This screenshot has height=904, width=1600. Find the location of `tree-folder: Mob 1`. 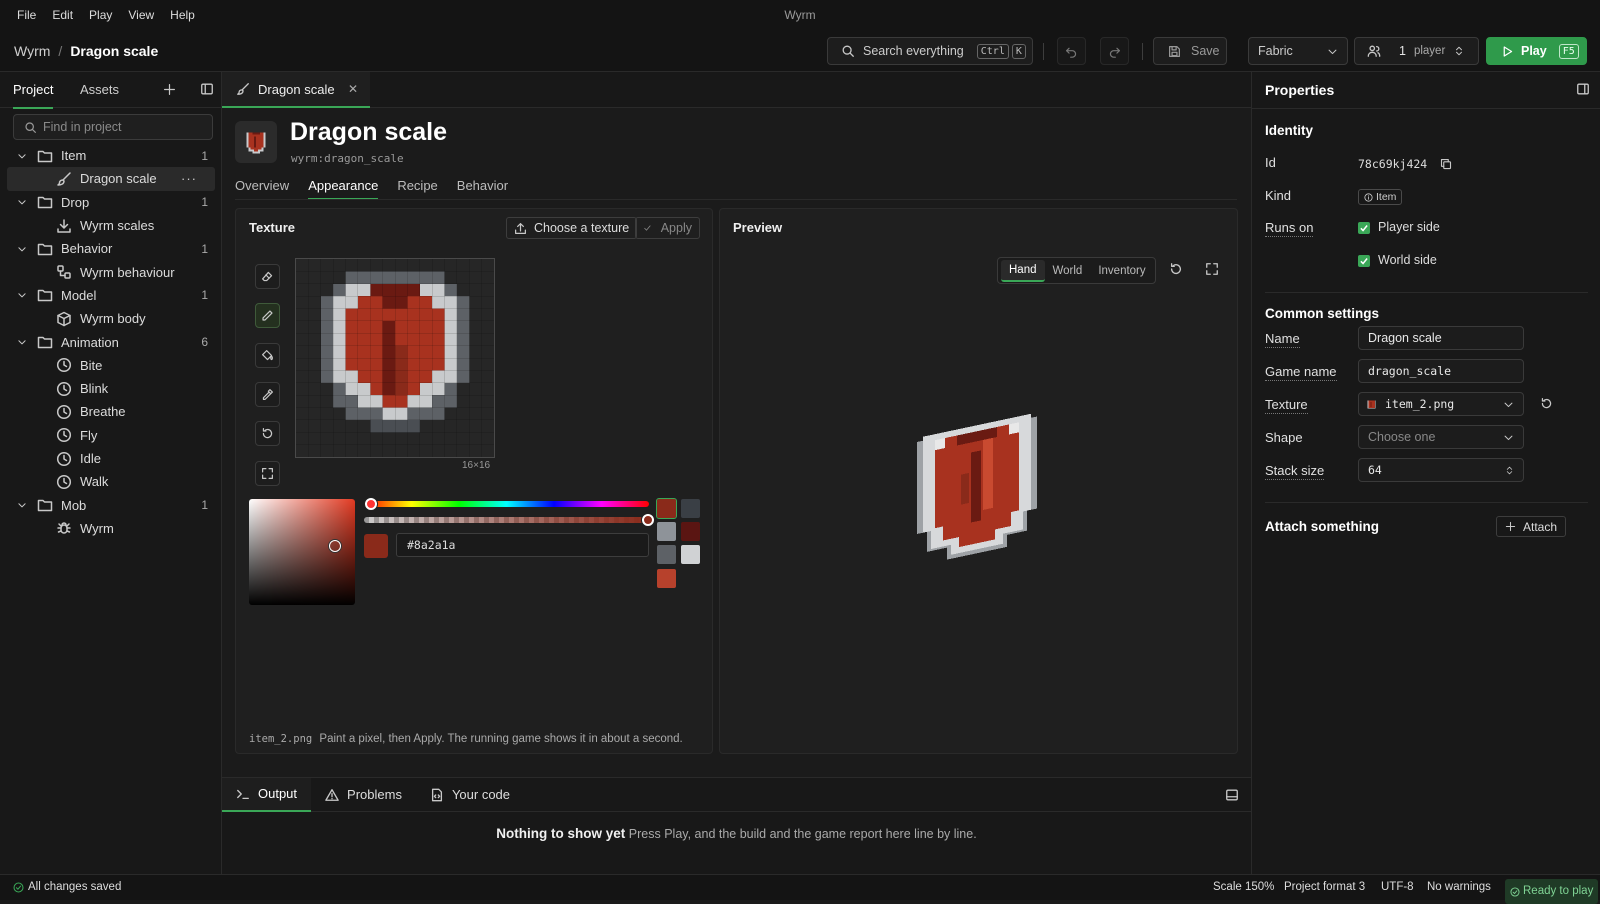

tree-folder: Mob 1 is located at coordinates (111, 504).